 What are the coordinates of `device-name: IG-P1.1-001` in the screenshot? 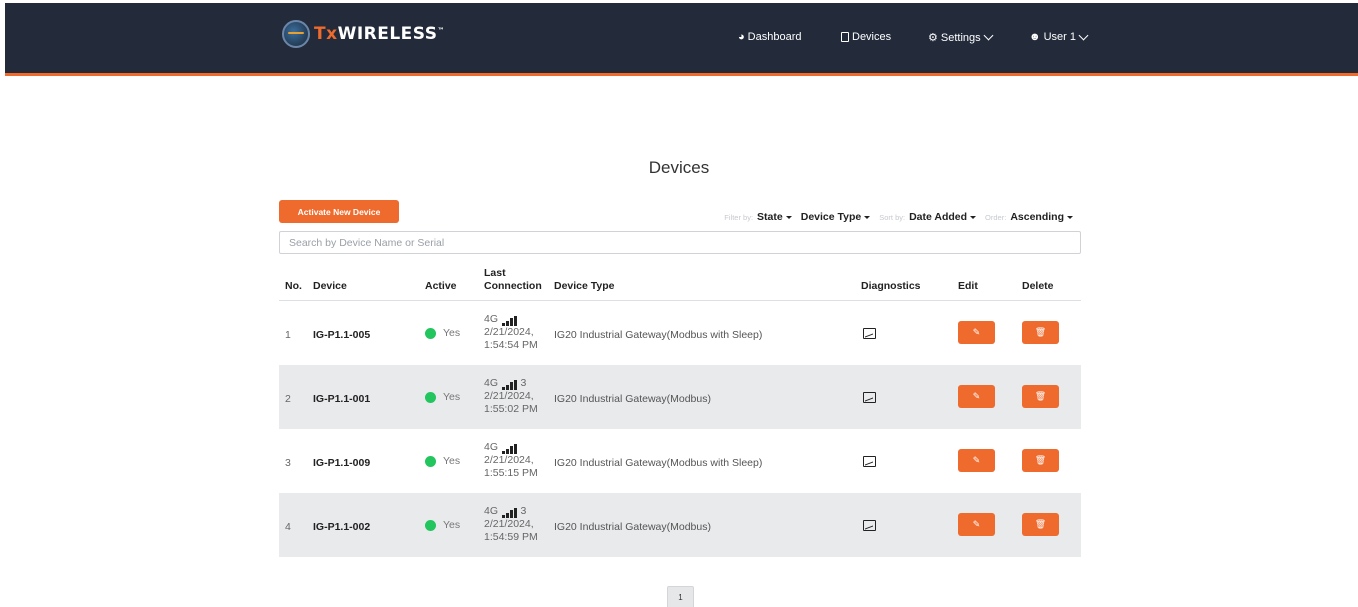 It's located at (341, 399).